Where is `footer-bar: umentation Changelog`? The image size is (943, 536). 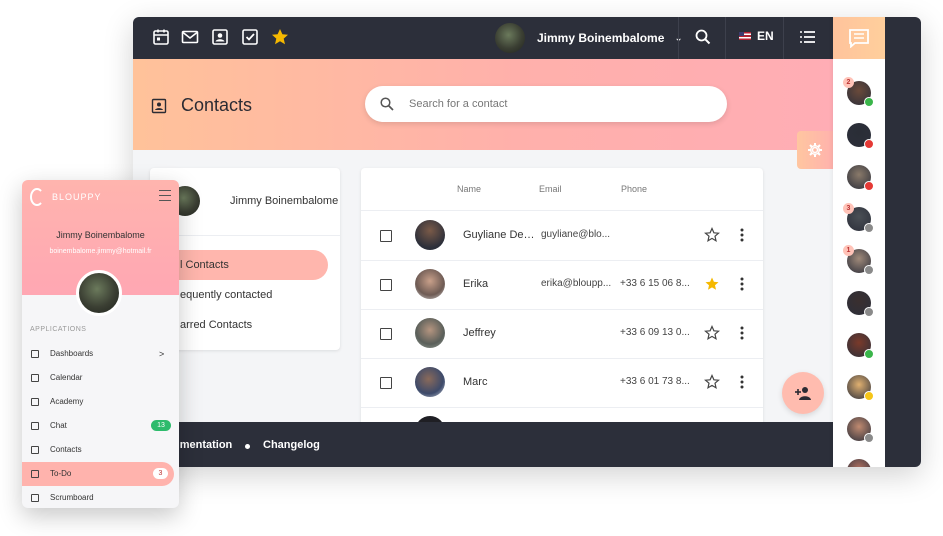
footer-bar: umentation Changelog is located at coordinates (483, 444).